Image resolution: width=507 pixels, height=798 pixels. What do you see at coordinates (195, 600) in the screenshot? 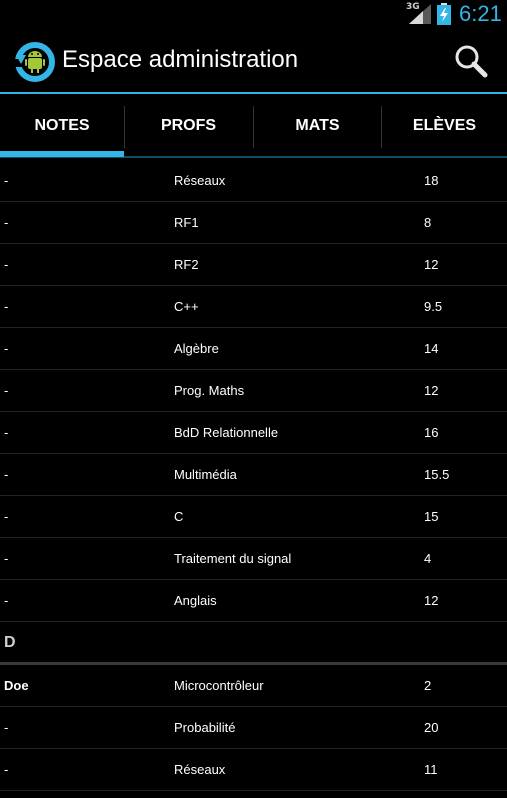
I see `subject-name: Anglais` at bounding box center [195, 600].